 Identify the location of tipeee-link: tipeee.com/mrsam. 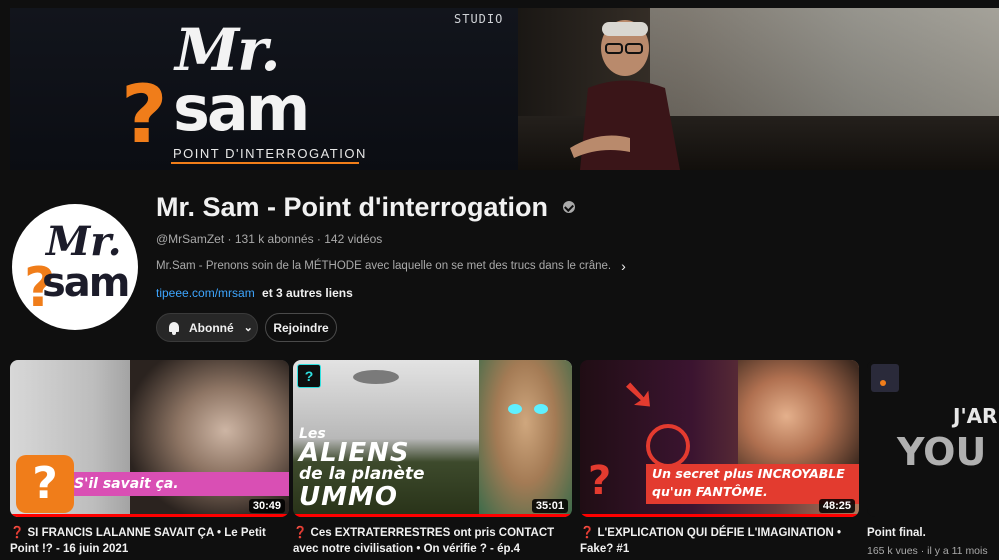
(205, 293).